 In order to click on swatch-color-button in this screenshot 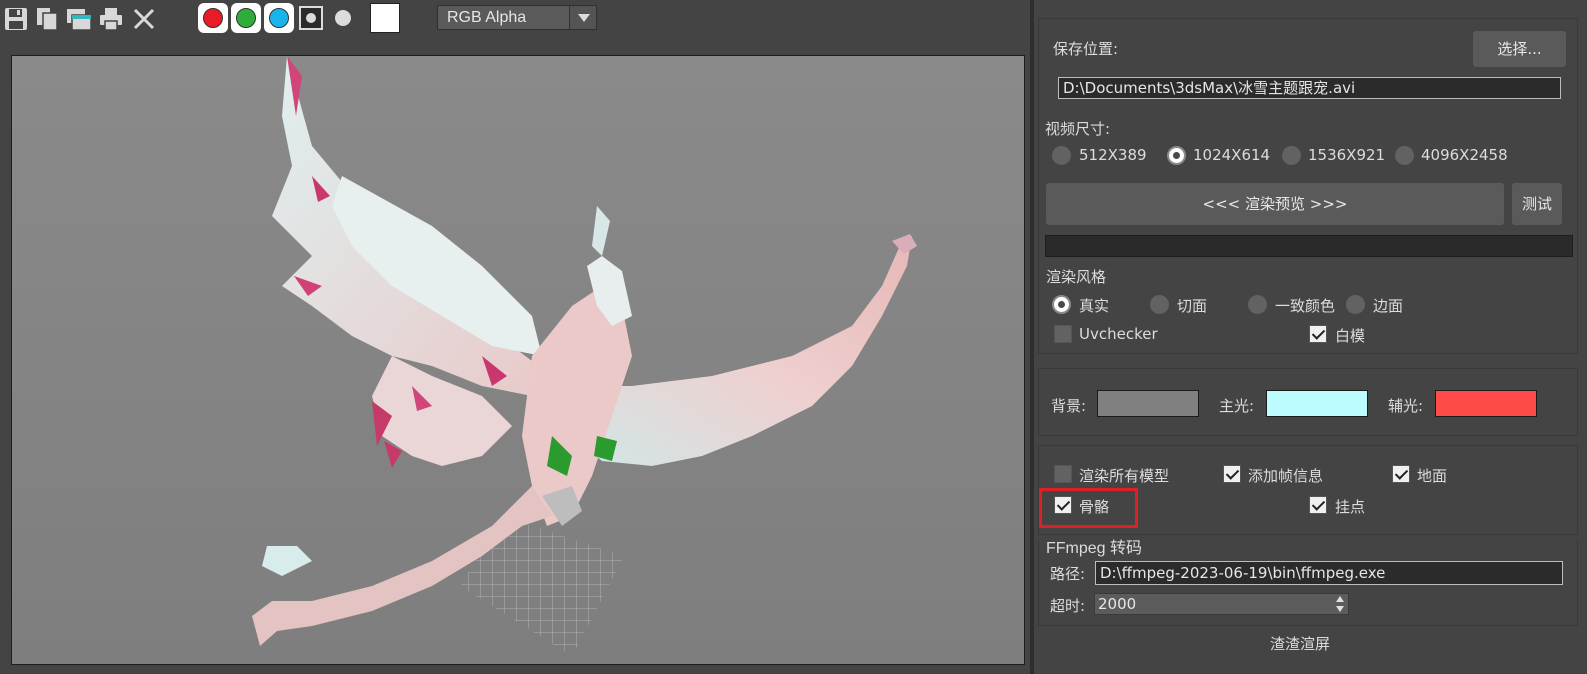, I will do `click(385, 18)`.